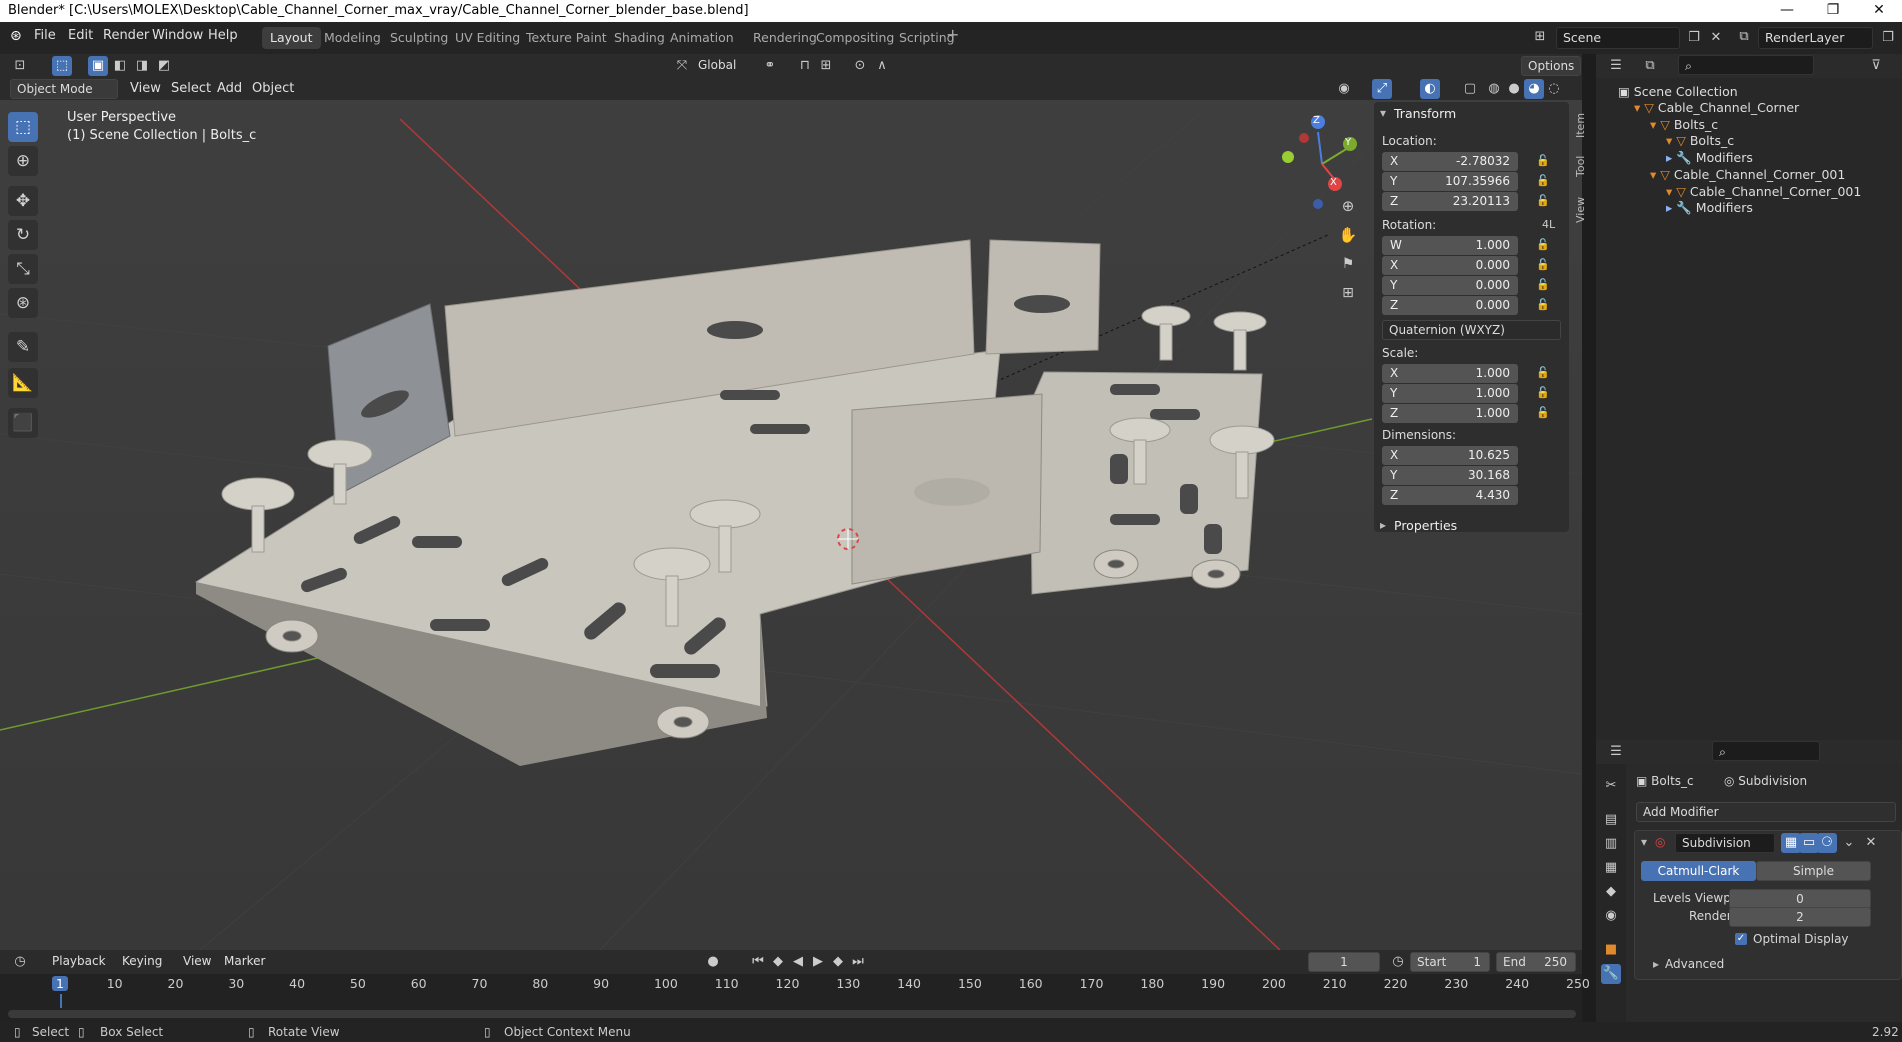 The width and height of the screenshot is (1902, 1042). What do you see at coordinates (419, 38) in the screenshot?
I see `tab-sculpting: Sculpting` at bounding box center [419, 38].